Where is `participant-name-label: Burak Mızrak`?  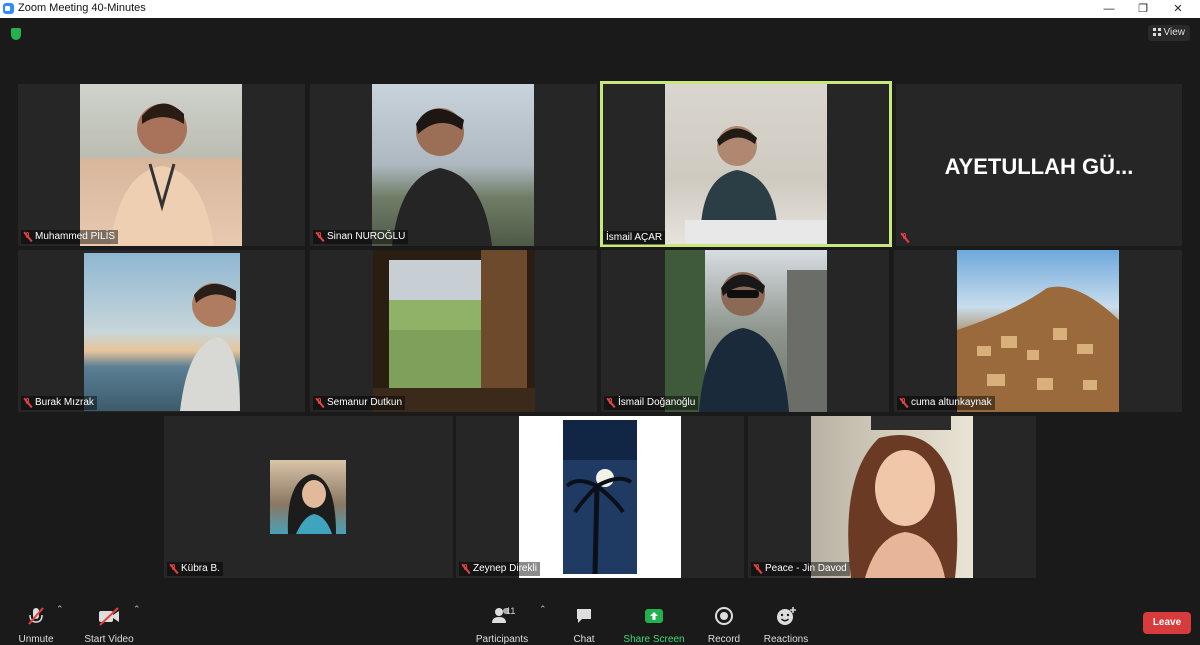
participant-name-label: Burak Mızrak is located at coordinates (59, 403).